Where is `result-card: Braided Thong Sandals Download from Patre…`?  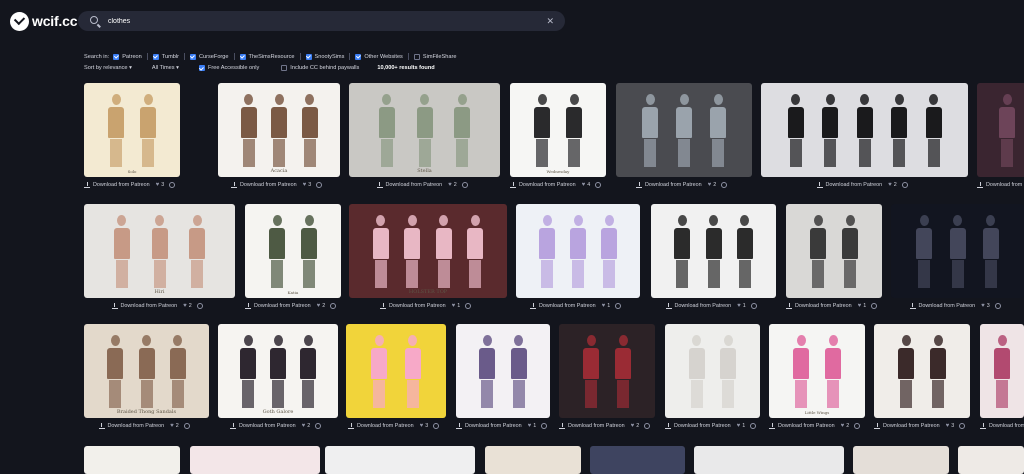 result-card: Braided Thong Sandals Download from Patre… is located at coordinates (146, 377).